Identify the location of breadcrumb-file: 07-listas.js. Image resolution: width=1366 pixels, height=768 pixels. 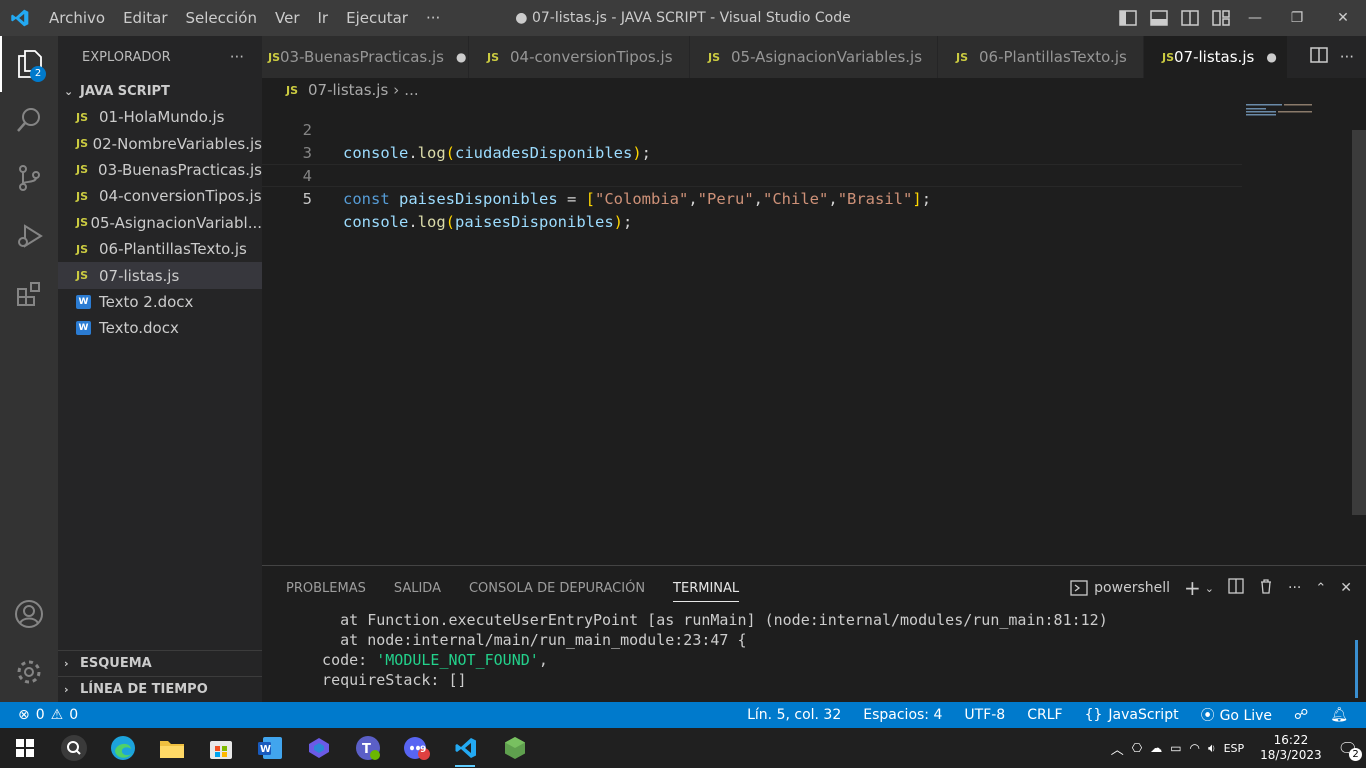
(348, 90).